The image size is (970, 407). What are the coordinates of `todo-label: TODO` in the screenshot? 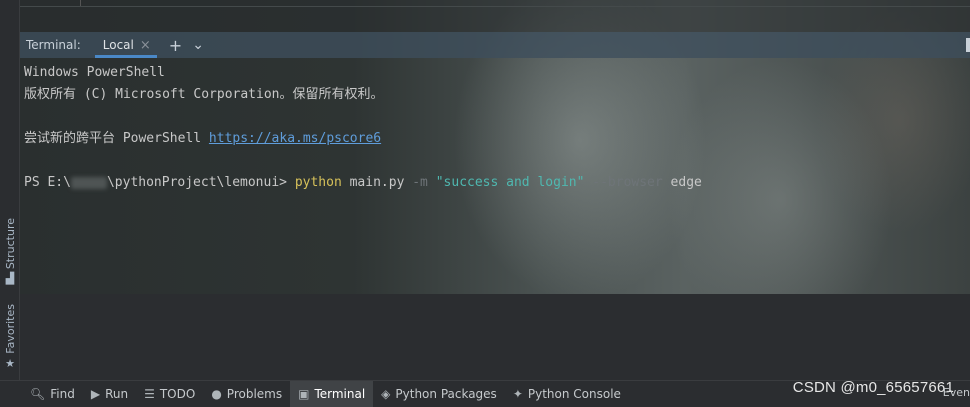 It's located at (177, 394).